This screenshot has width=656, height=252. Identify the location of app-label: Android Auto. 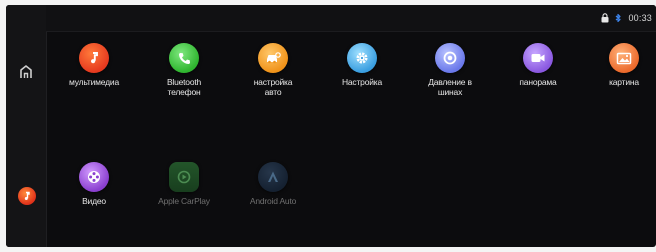
(273, 201).